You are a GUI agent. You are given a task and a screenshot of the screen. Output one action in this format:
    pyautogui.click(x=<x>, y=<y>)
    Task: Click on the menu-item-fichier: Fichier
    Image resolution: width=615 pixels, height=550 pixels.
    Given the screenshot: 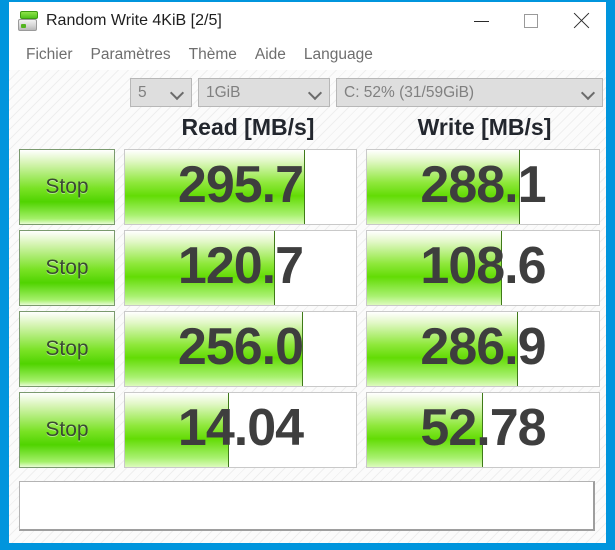 What is the action you would take?
    pyautogui.click(x=49, y=55)
    